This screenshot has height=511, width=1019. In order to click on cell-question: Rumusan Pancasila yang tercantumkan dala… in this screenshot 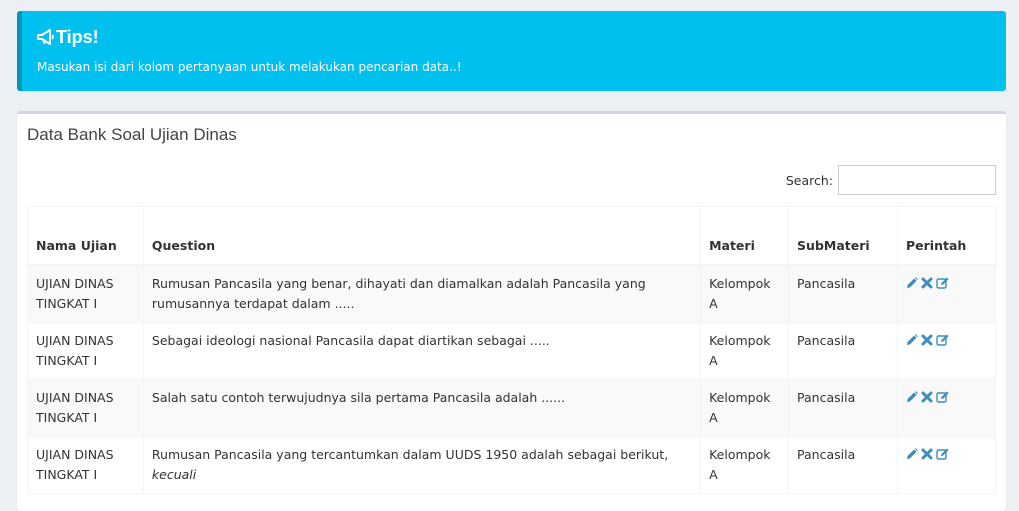, I will do `click(422, 464)`.